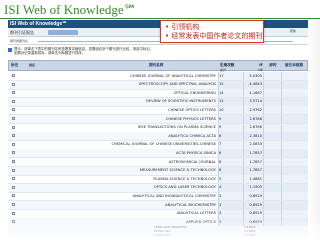  I want to click on info-icon, so click(10, 50).